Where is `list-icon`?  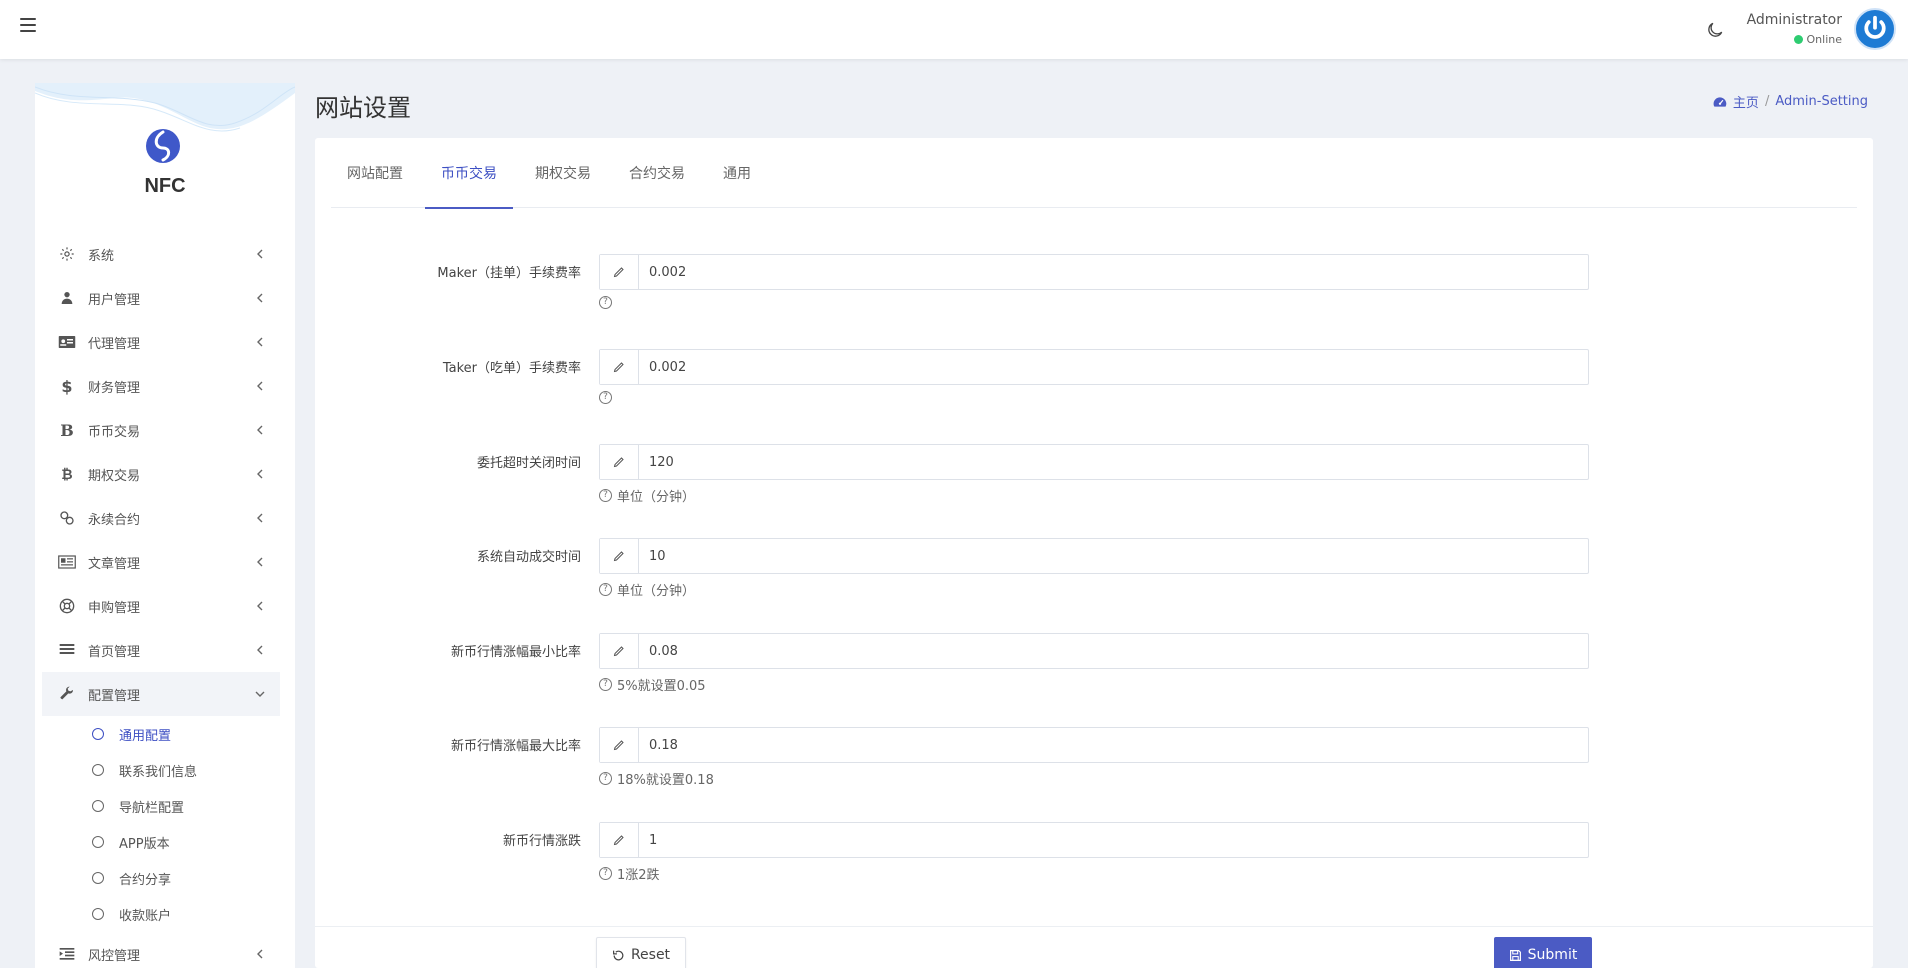
list-icon is located at coordinates (67, 650).